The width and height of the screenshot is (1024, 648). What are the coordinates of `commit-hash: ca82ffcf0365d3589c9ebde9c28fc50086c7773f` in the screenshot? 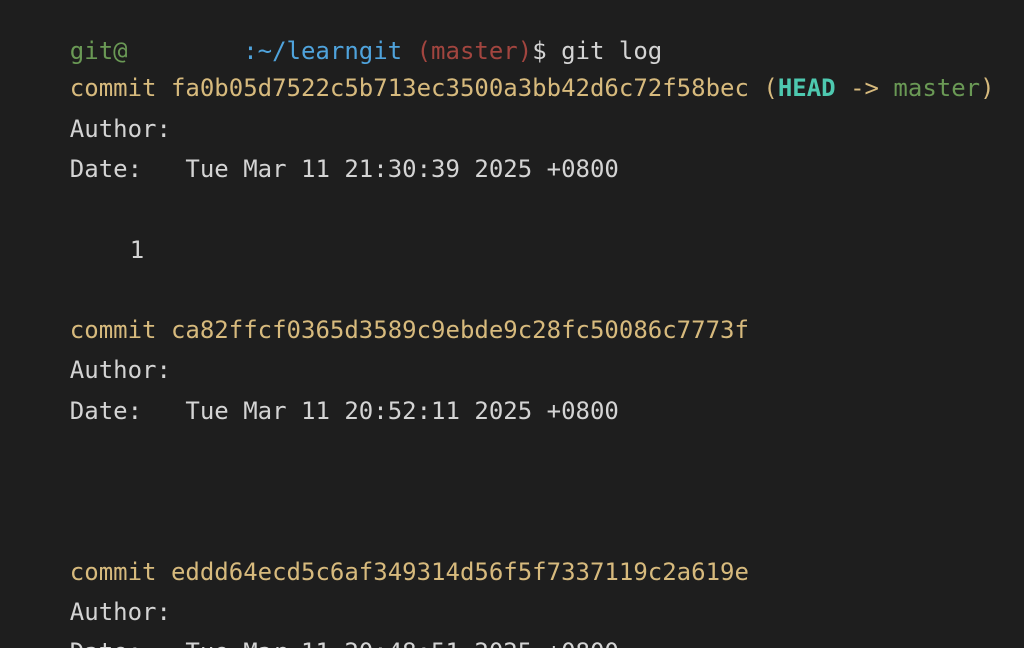 It's located at (459, 330).